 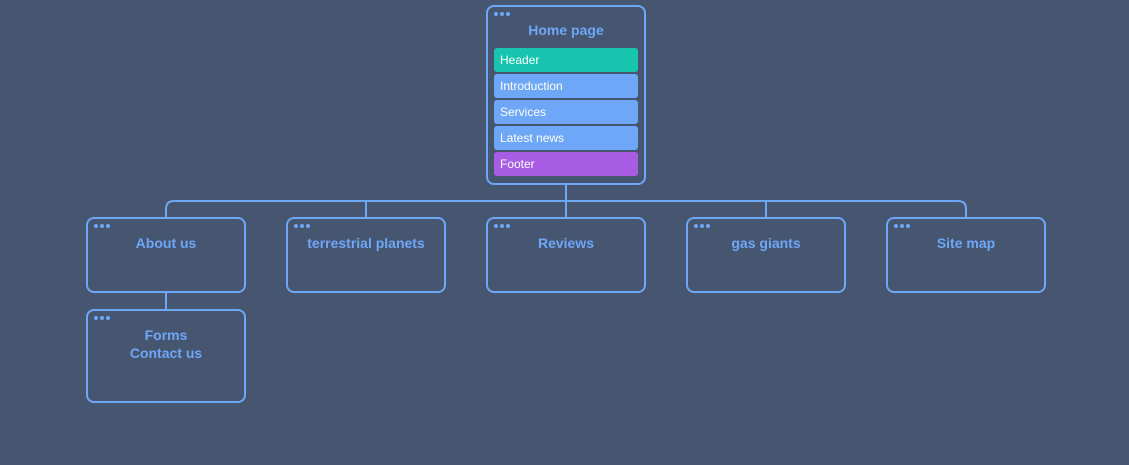 I want to click on section-services: Services, so click(x=566, y=112).